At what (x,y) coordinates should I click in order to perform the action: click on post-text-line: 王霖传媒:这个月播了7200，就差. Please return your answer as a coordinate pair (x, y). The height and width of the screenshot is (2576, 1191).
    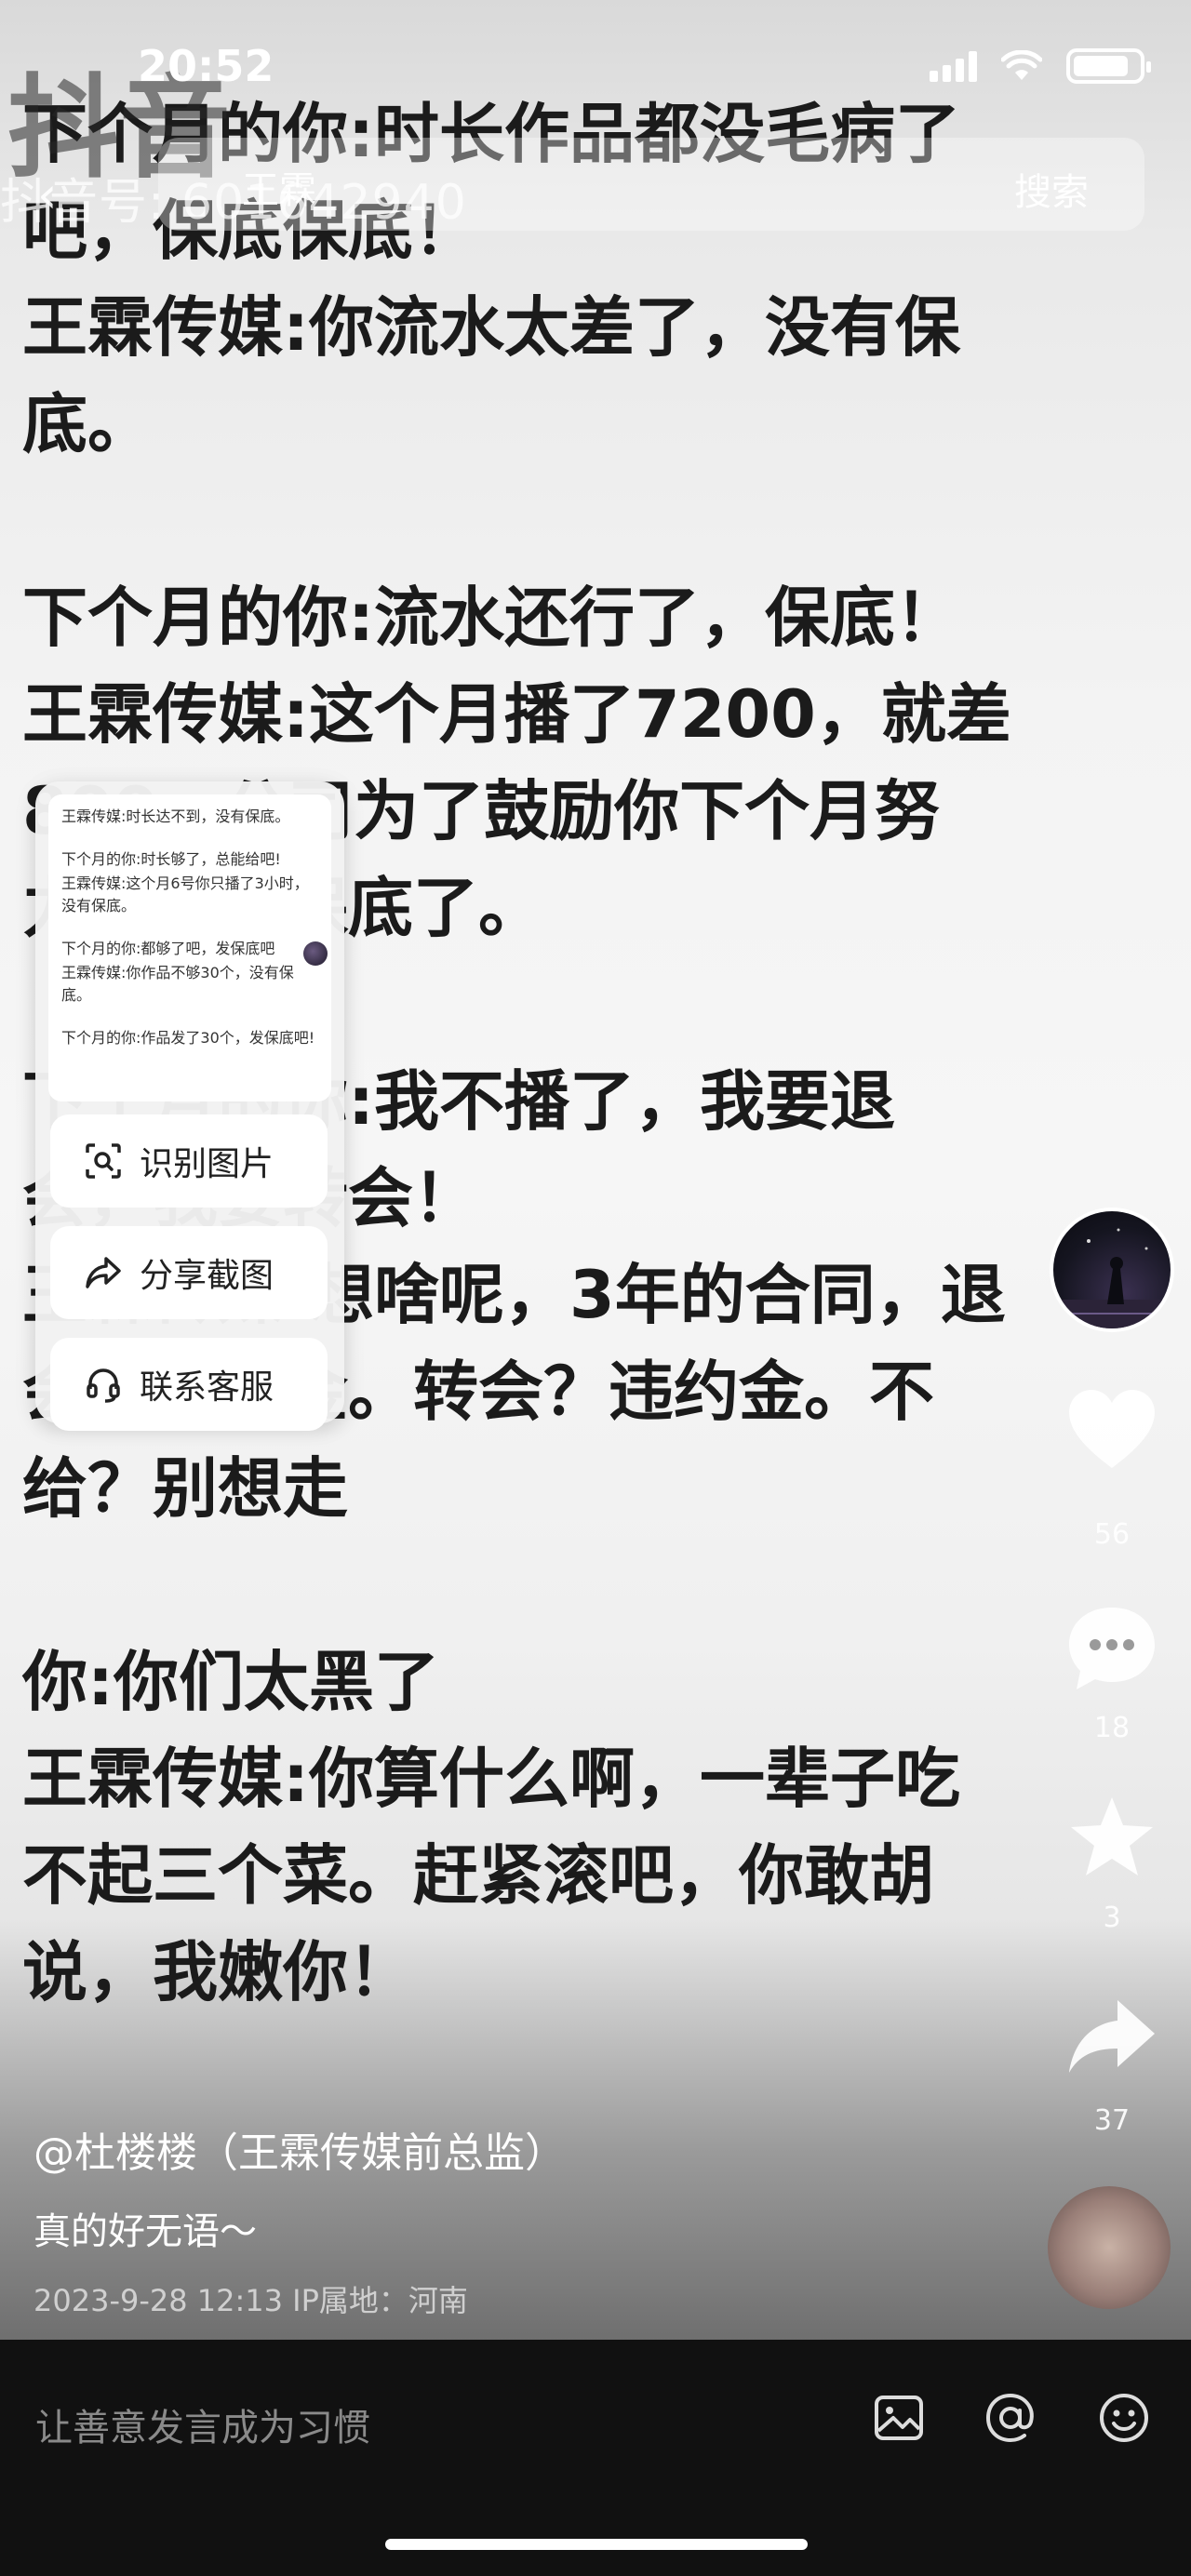
    Looking at the image, I should click on (516, 714).